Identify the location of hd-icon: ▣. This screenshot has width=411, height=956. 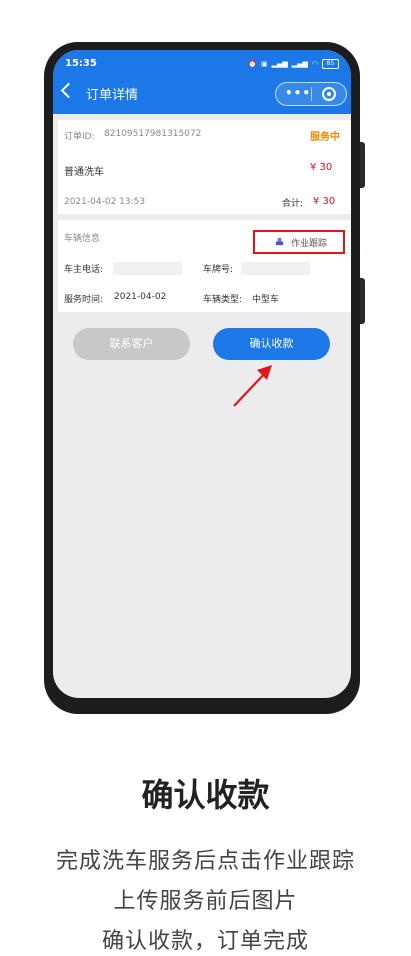
(264, 64).